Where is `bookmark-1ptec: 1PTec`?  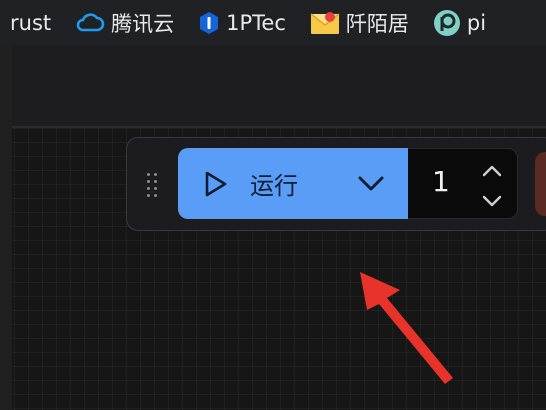 bookmark-1ptec: 1PTec is located at coordinates (242, 23).